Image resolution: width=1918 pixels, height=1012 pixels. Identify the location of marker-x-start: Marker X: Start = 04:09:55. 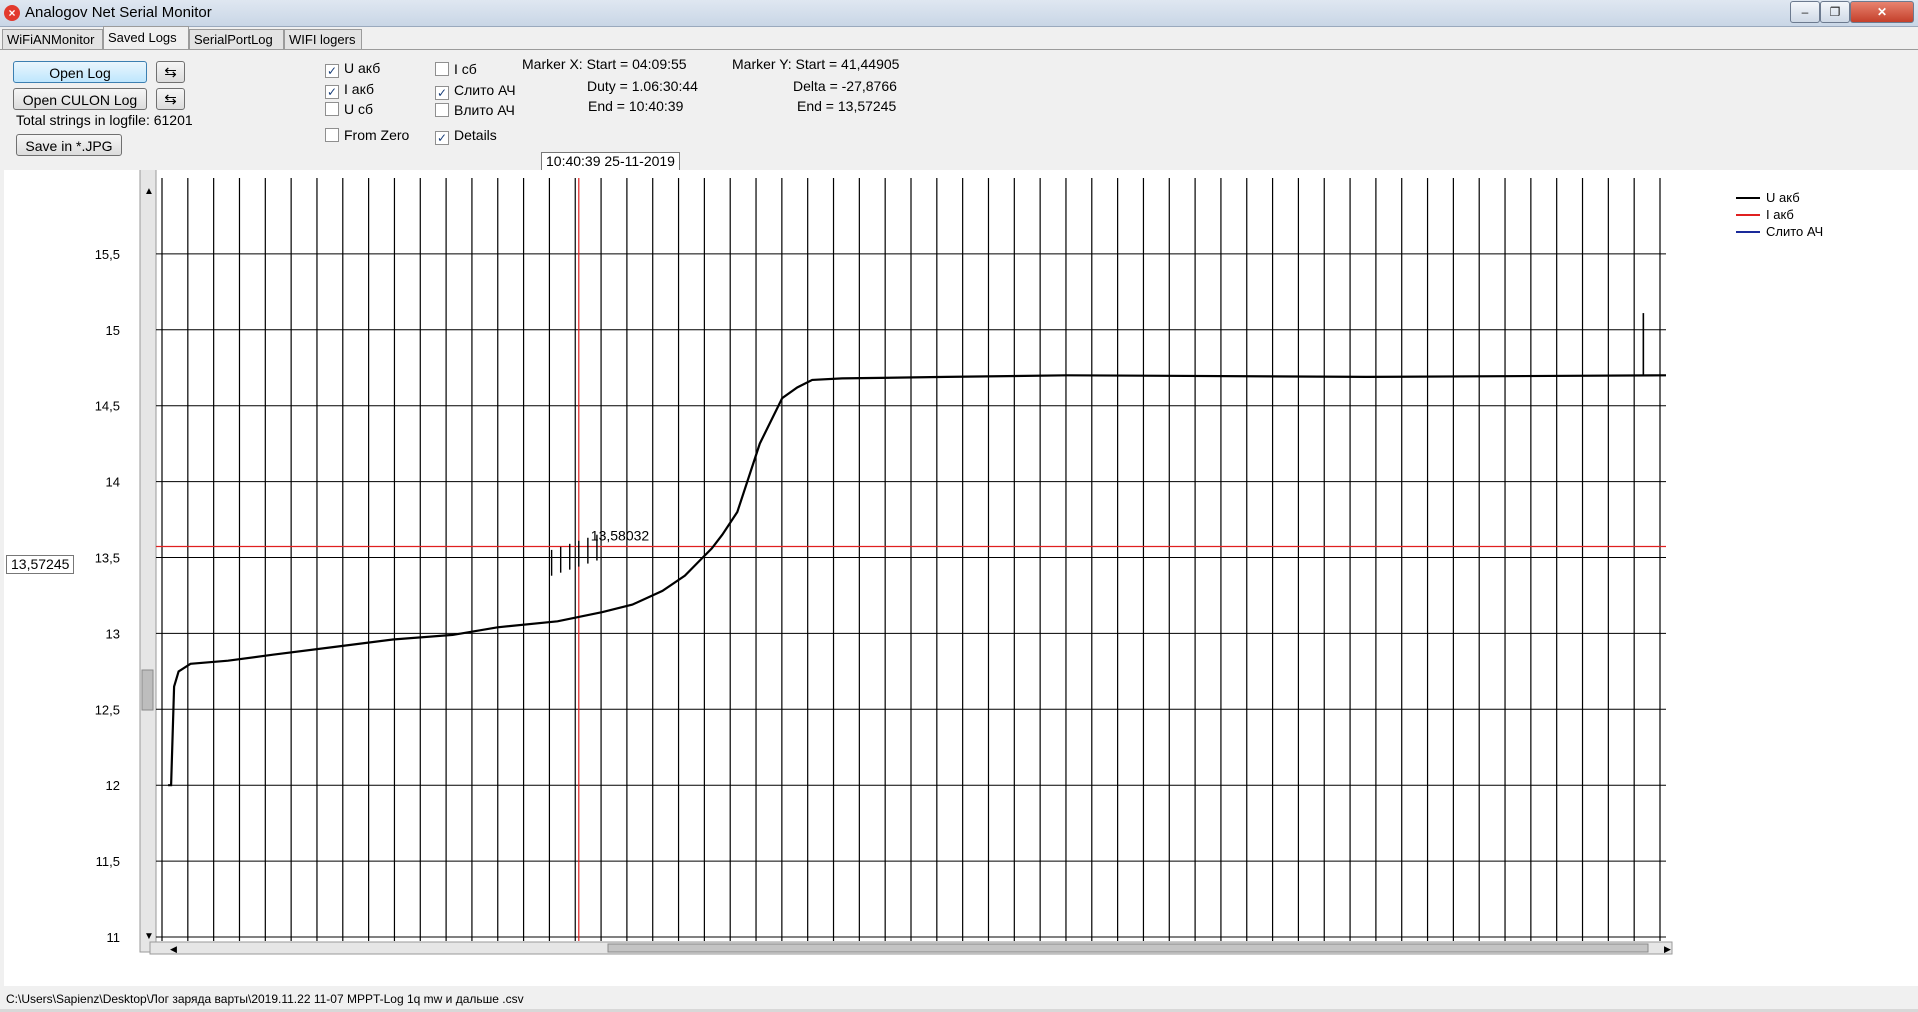
(604, 64).